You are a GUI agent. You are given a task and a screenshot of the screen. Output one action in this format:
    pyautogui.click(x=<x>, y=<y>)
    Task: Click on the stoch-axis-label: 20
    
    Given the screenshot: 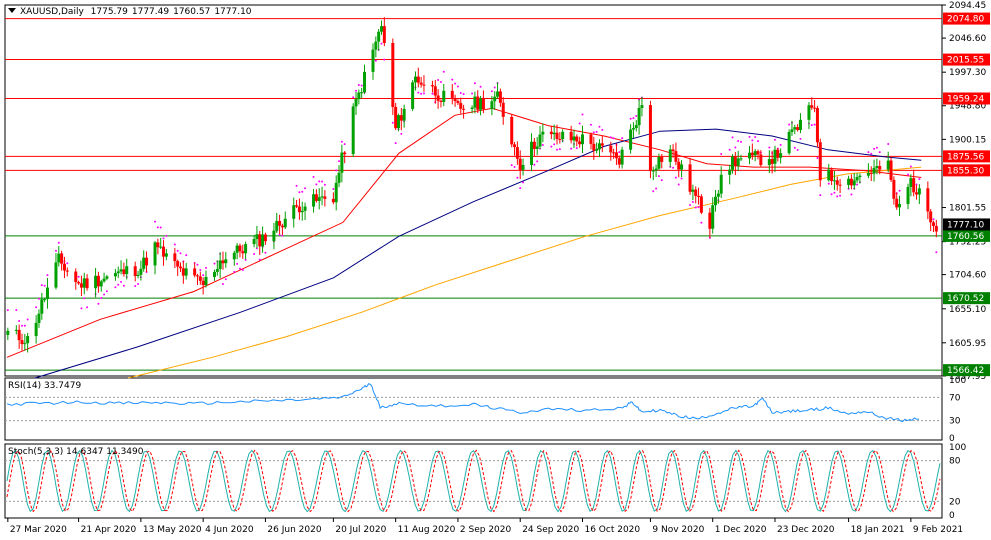 What is the action you would take?
    pyautogui.click(x=955, y=502)
    